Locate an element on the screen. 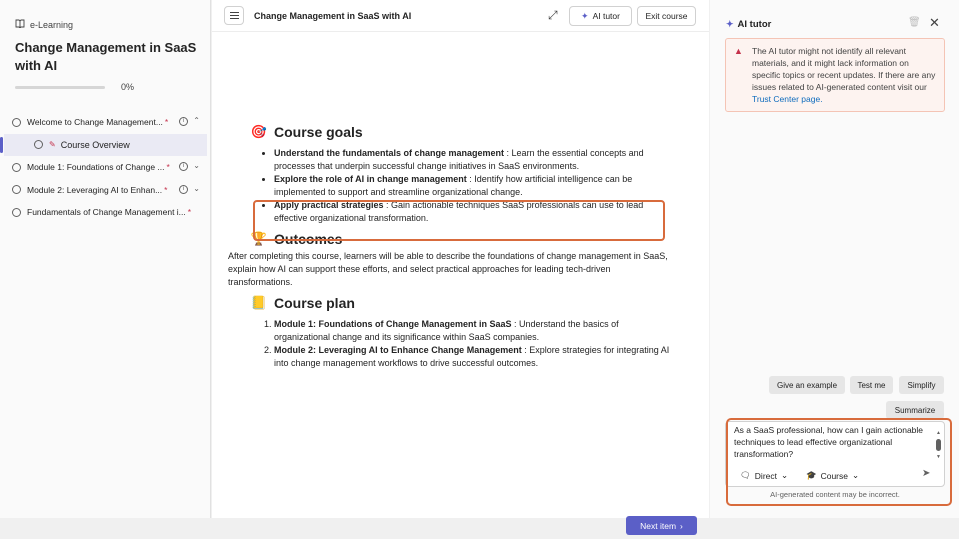  progress-bar is located at coordinates (60, 87).